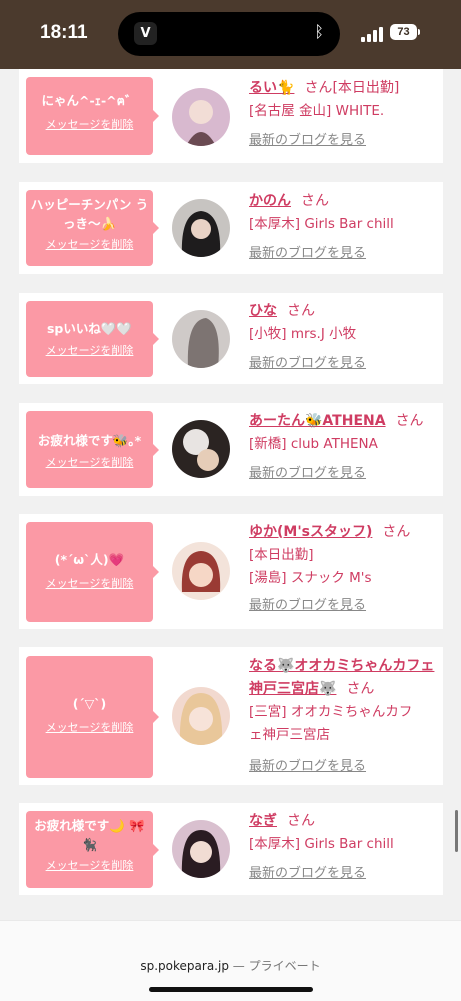 This screenshot has width=461, height=1001. Describe the element at coordinates (456, 831) in the screenshot. I see `scrollbar` at that location.